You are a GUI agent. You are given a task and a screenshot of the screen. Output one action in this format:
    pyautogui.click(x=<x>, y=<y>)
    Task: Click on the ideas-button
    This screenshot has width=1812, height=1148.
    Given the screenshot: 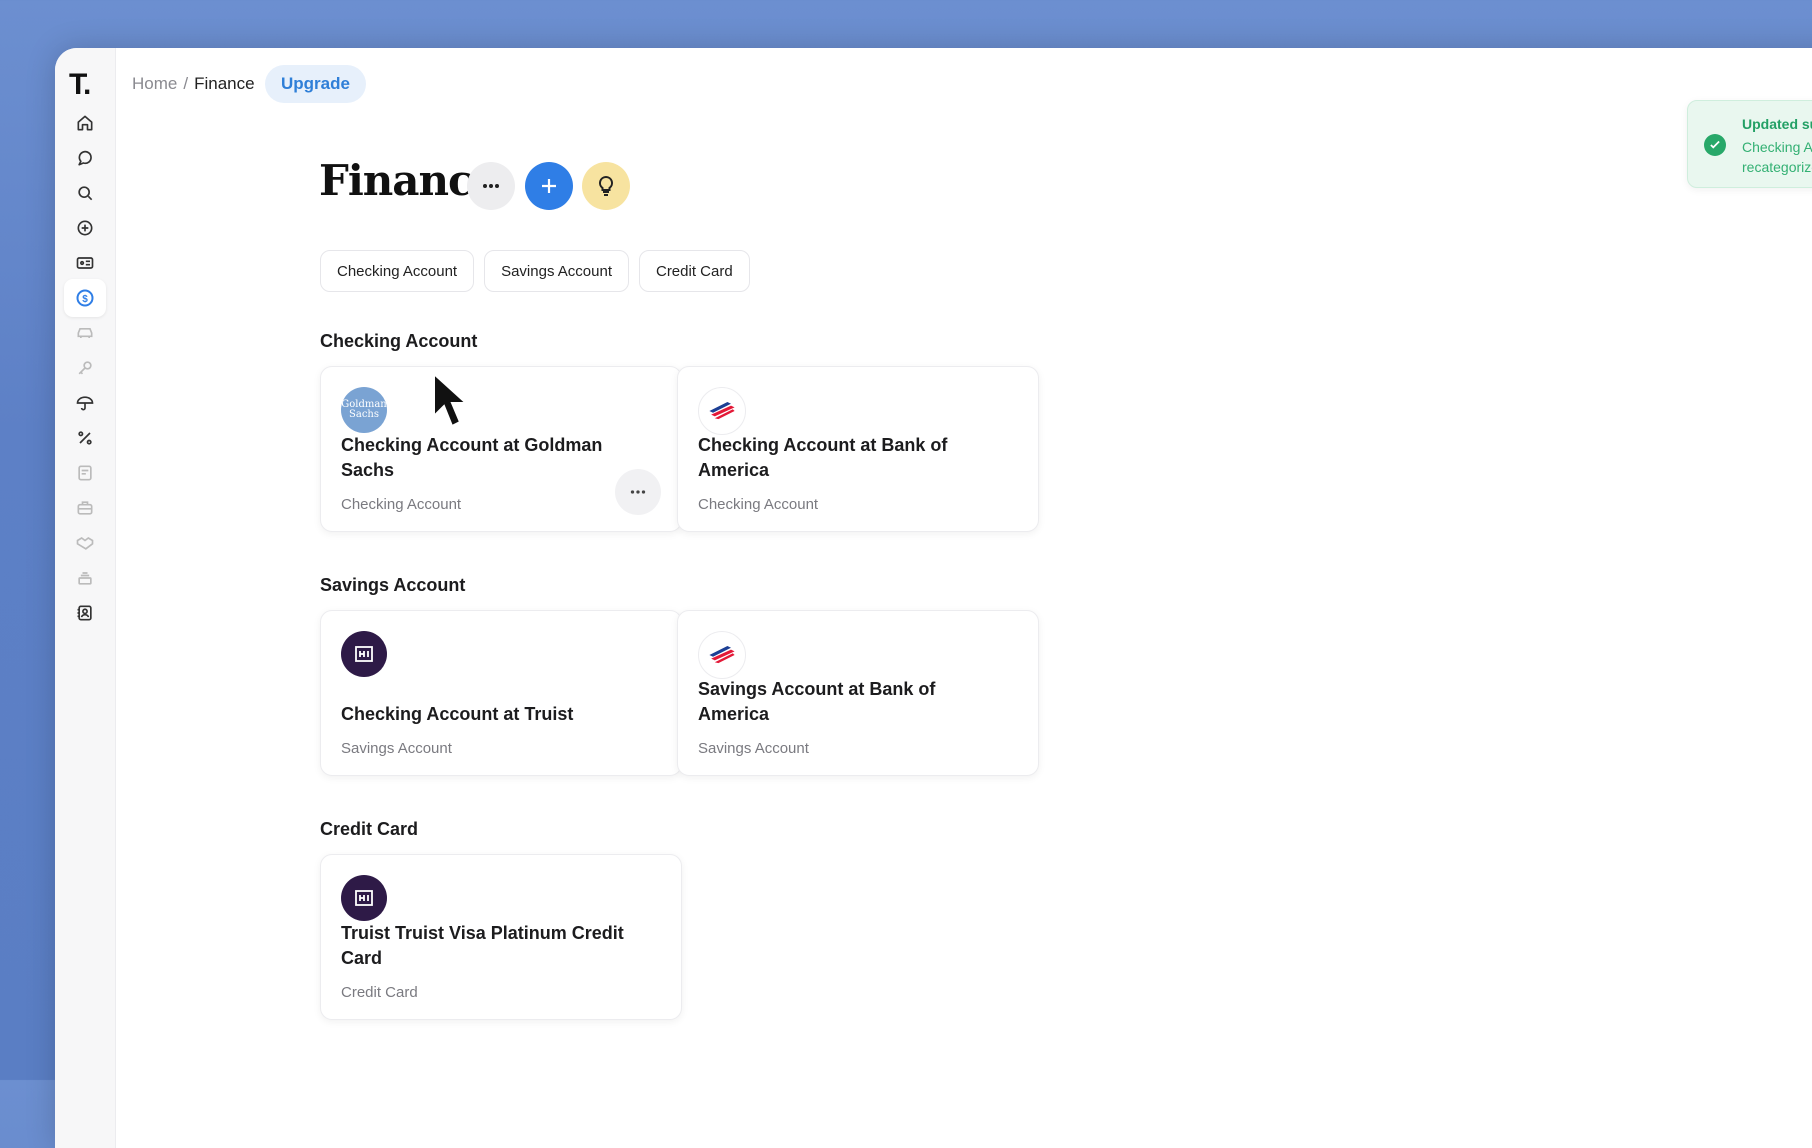 What is the action you would take?
    pyautogui.click(x=606, y=186)
    